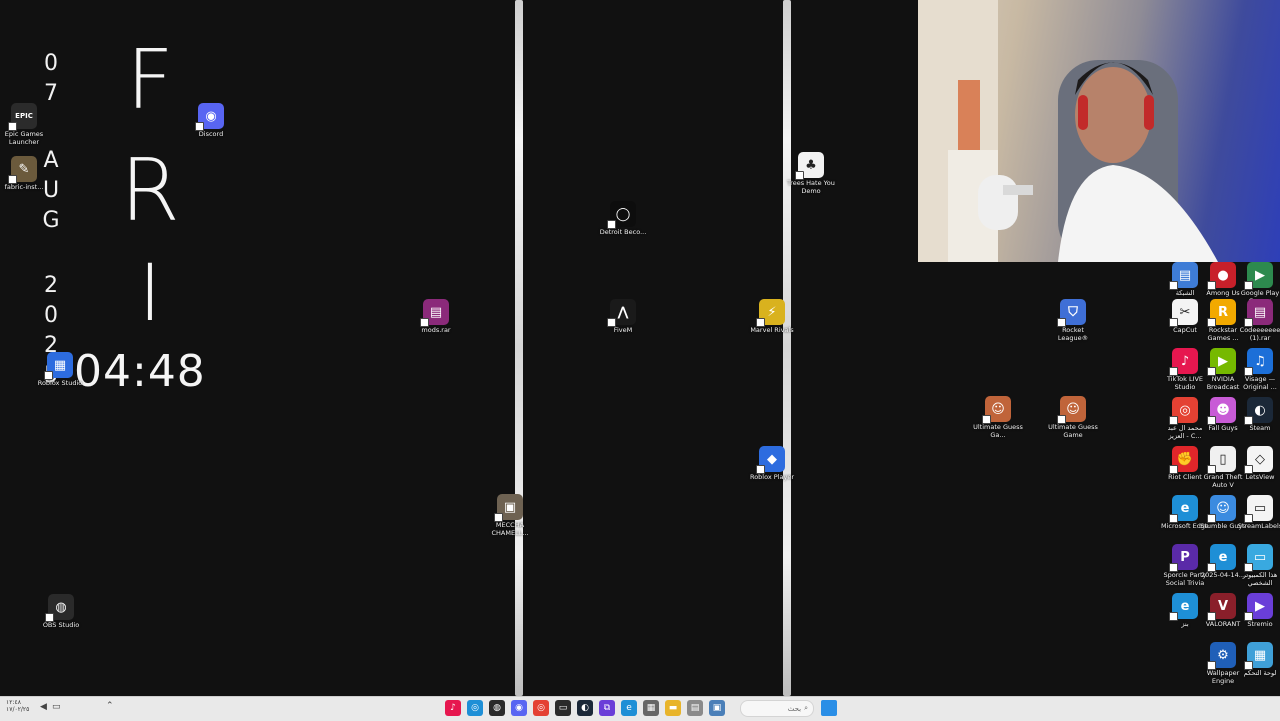  What do you see at coordinates (59, 608) in the screenshot?
I see `app-icon: ◍` at bounding box center [59, 608].